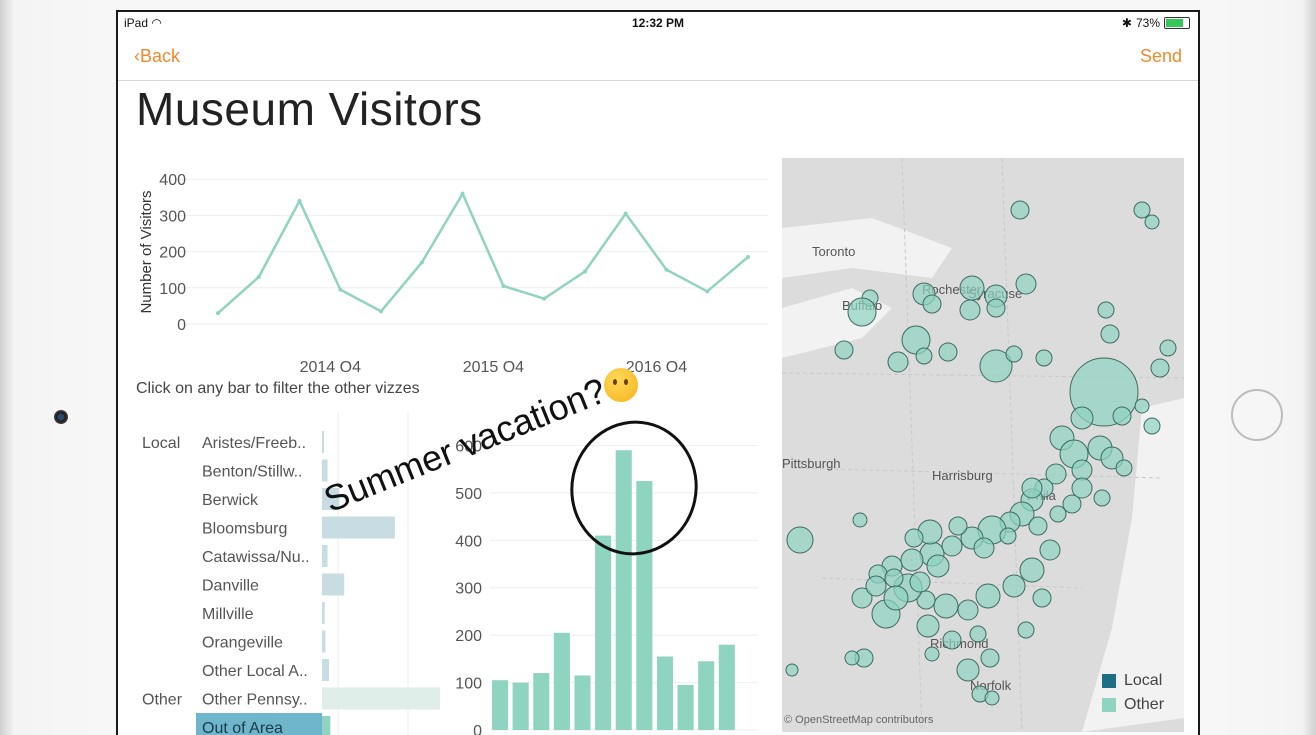 The image size is (1316, 735). I want to click on legend-item-other: Other, so click(1133, 705).